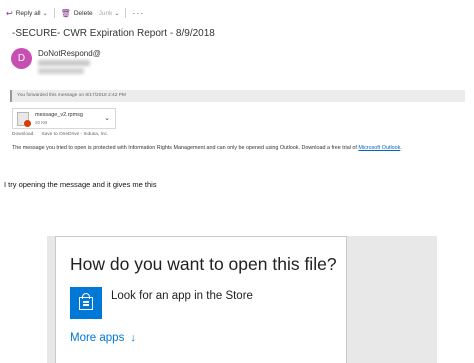  I want to click on sender-name: DoNotRespond@, so click(69, 53).